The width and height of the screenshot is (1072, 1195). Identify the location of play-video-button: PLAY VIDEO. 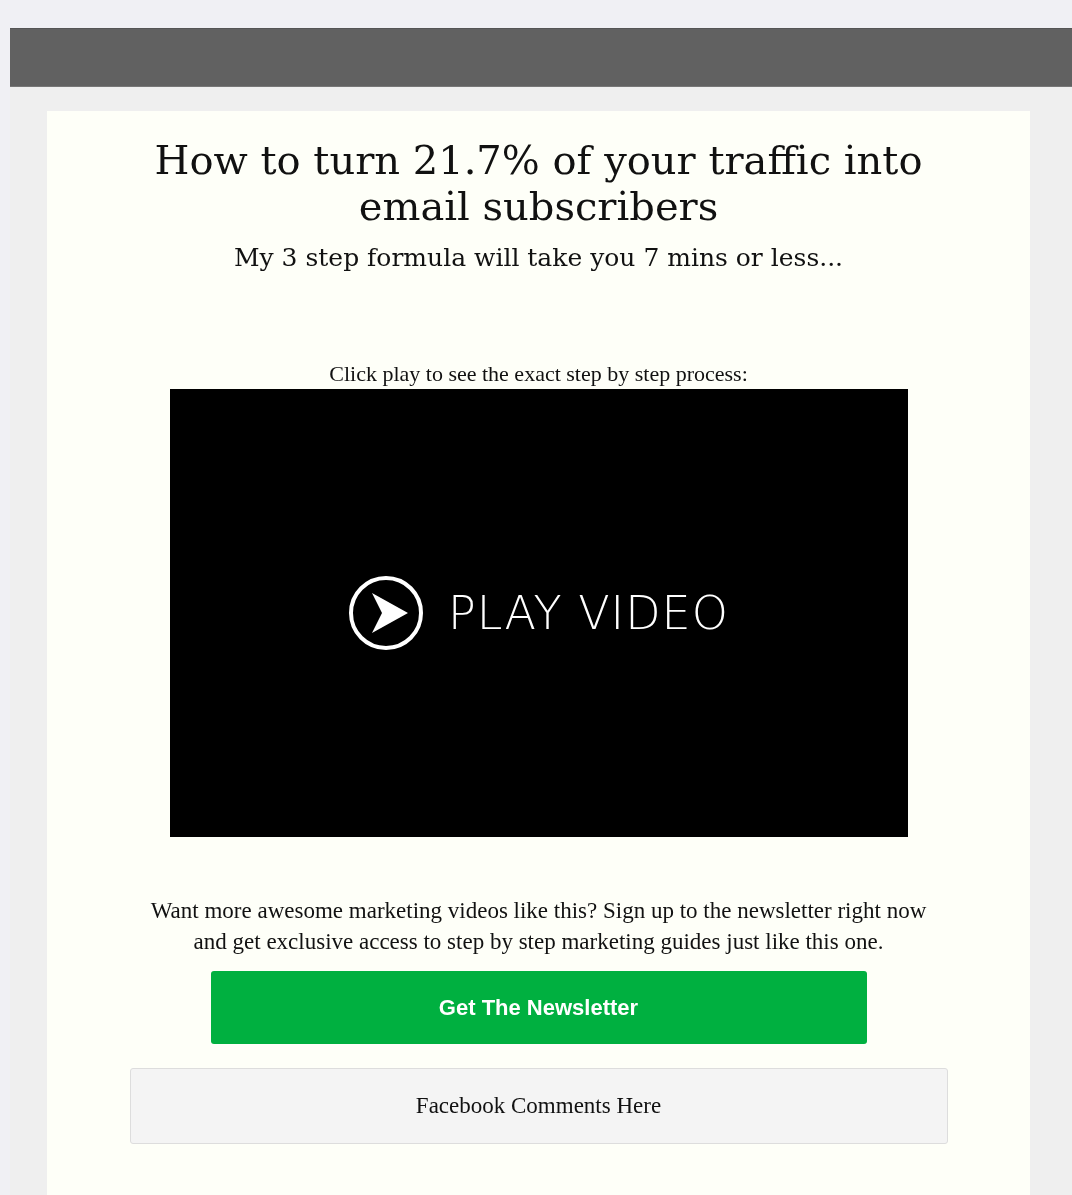
(538, 613).